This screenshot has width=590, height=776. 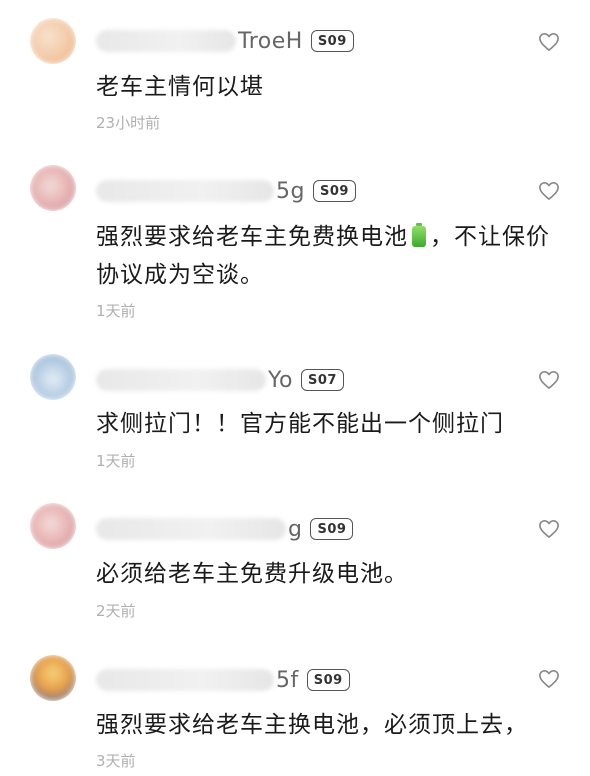 I want to click on comment-time: 2天前, so click(x=116, y=611).